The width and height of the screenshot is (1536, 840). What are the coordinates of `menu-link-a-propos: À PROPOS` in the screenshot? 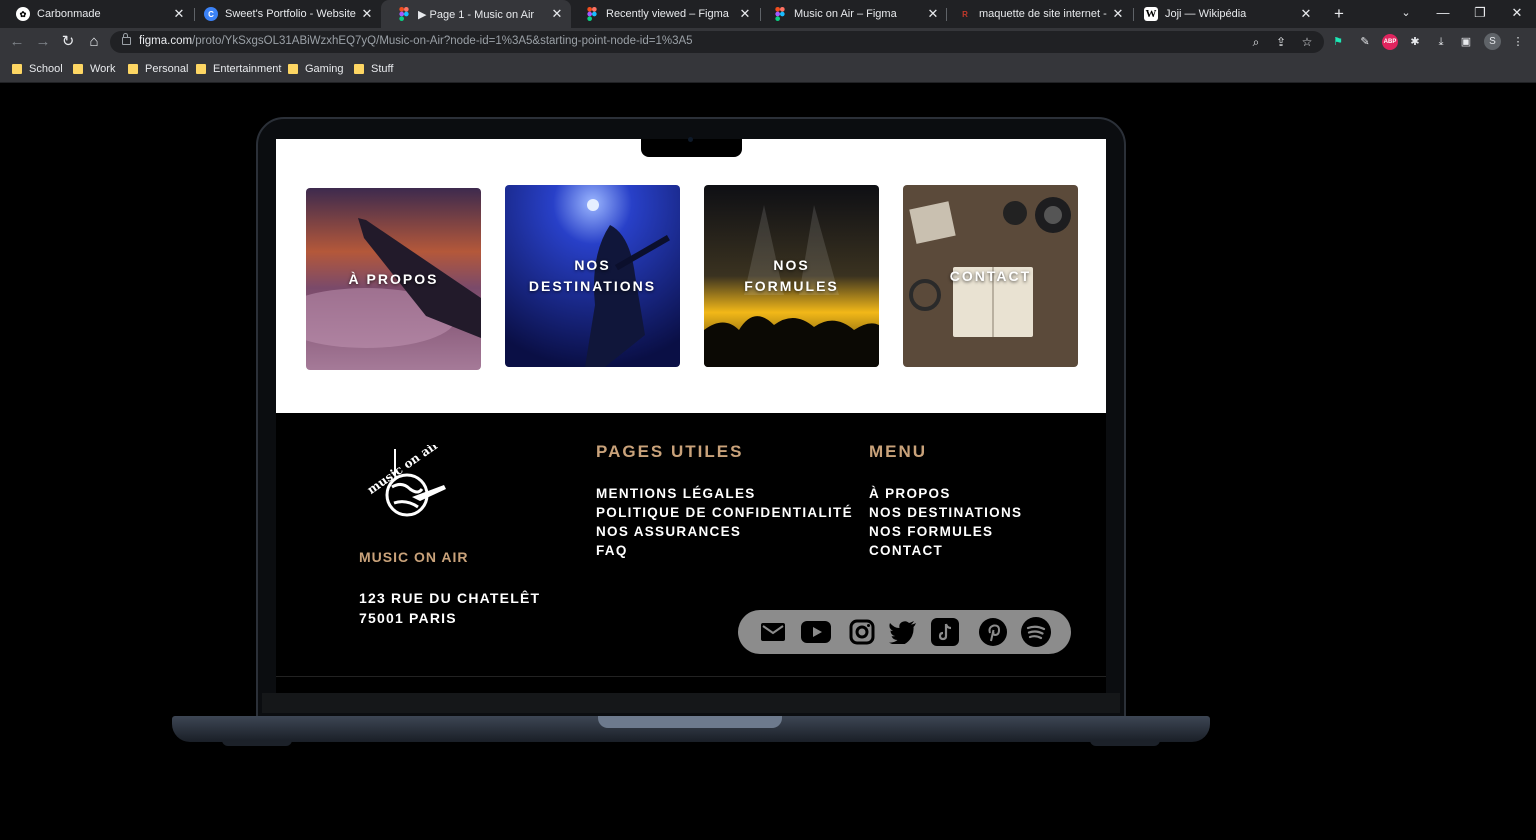 It's located at (945, 493).